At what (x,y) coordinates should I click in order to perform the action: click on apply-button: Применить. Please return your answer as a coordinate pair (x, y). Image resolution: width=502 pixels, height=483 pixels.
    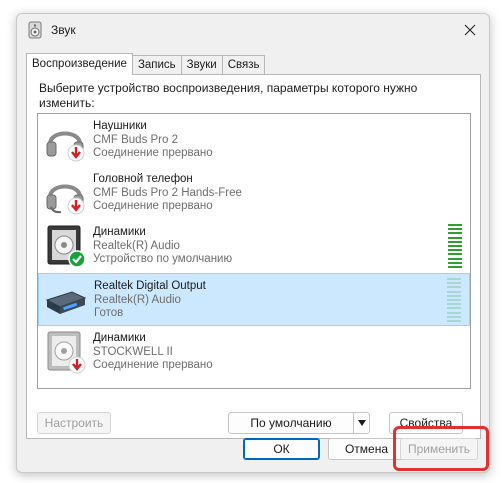
    Looking at the image, I should click on (439, 449).